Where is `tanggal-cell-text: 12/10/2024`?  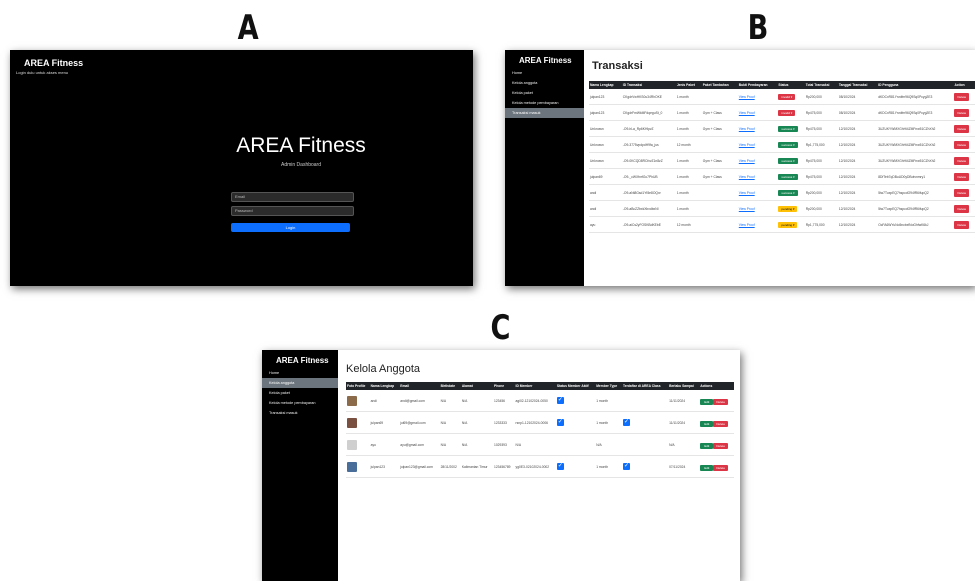
tanggal-cell-text: 12/10/2024 is located at coordinates (847, 128).